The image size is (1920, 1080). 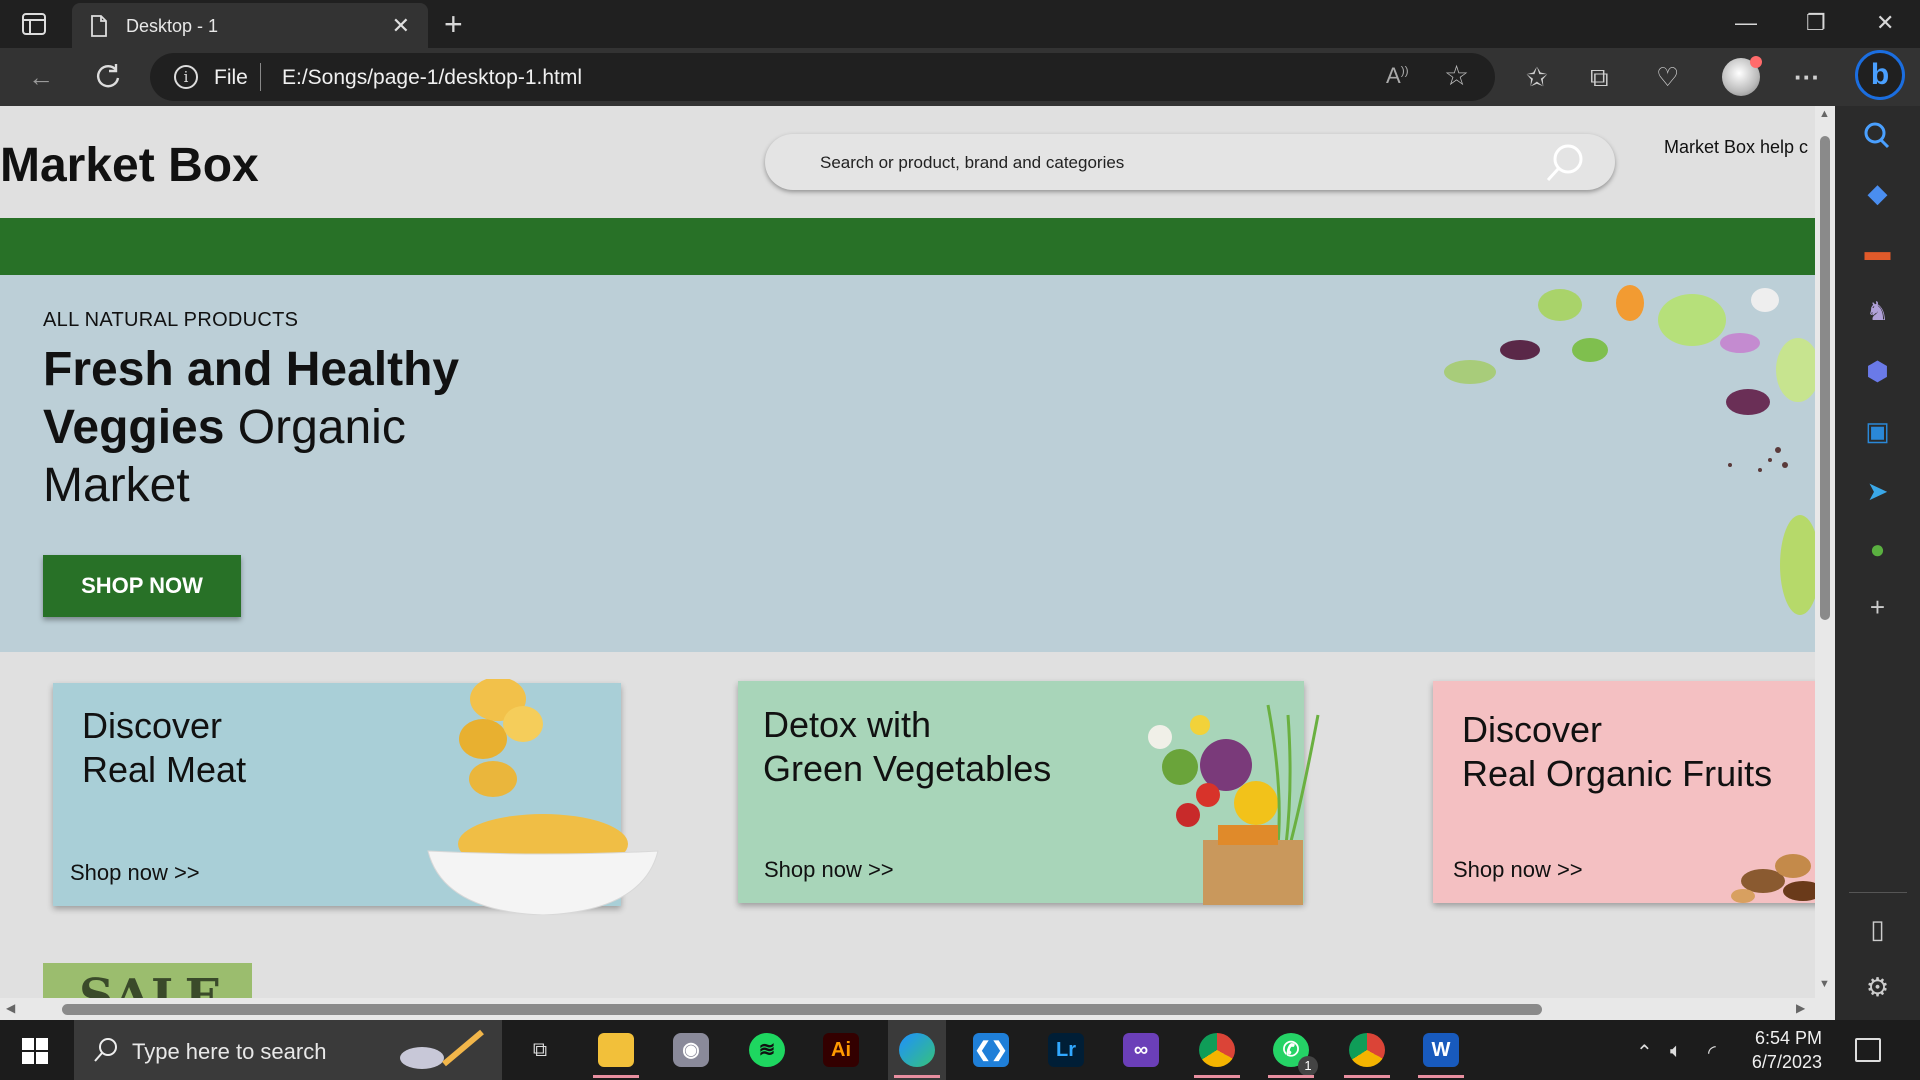 What do you see at coordinates (108, 76) in the screenshot?
I see `refresh-icon` at bounding box center [108, 76].